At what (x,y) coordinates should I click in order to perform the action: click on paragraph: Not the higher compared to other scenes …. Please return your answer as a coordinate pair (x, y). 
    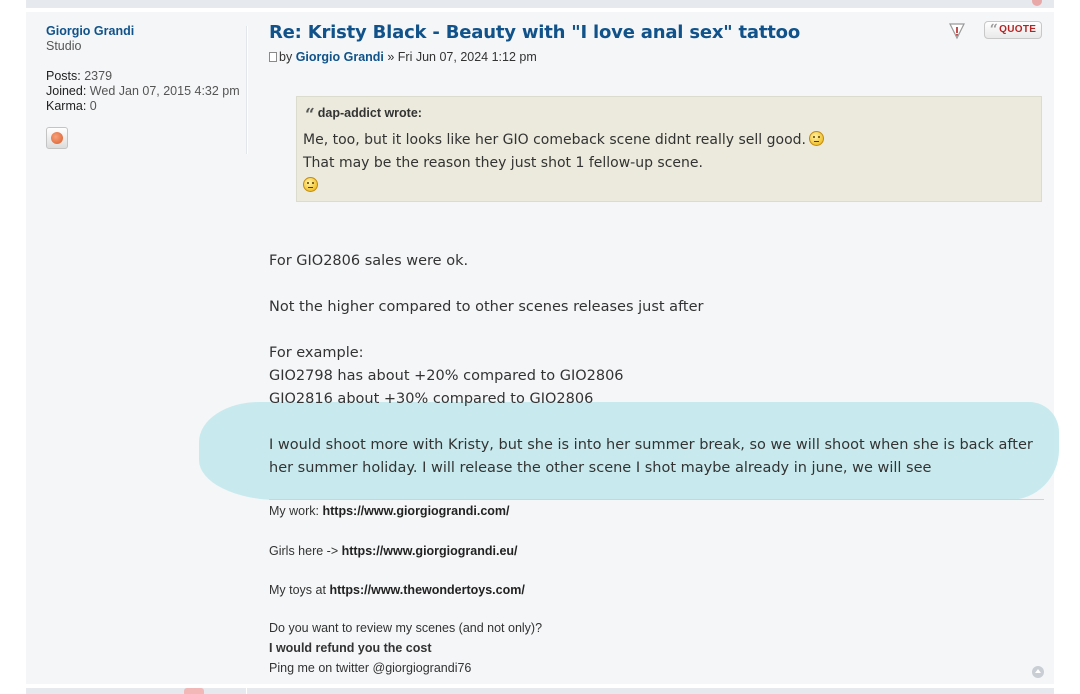
    Looking at the image, I should click on (486, 307).